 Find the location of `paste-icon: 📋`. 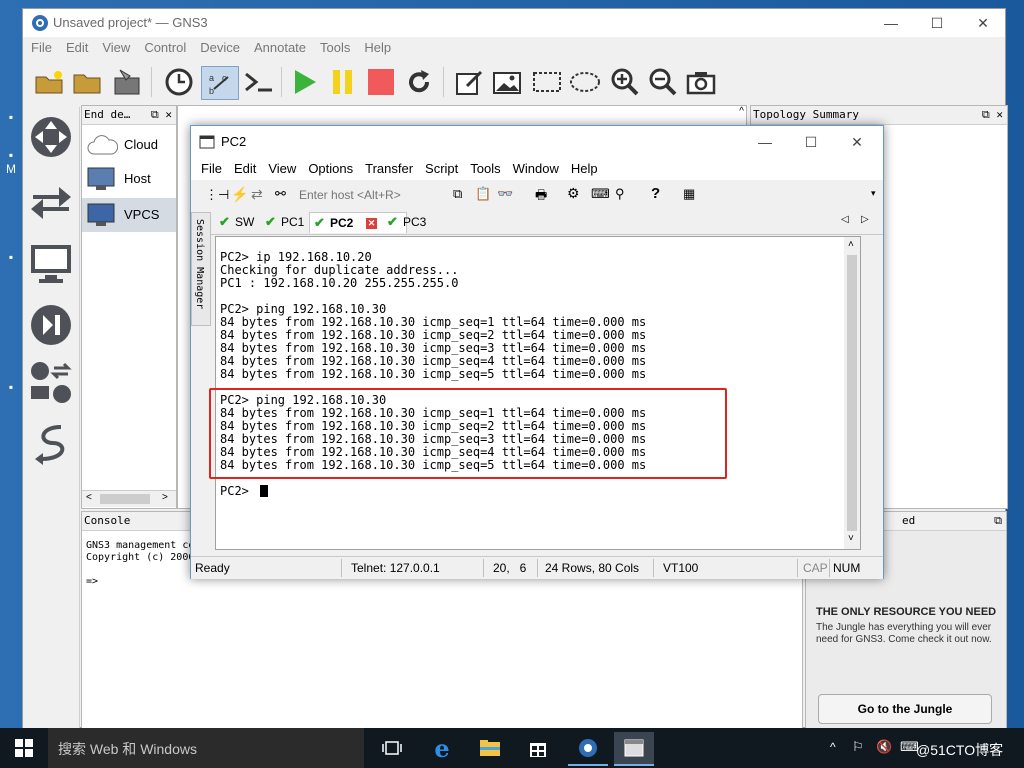

paste-icon: 📋 is located at coordinates (483, 194).